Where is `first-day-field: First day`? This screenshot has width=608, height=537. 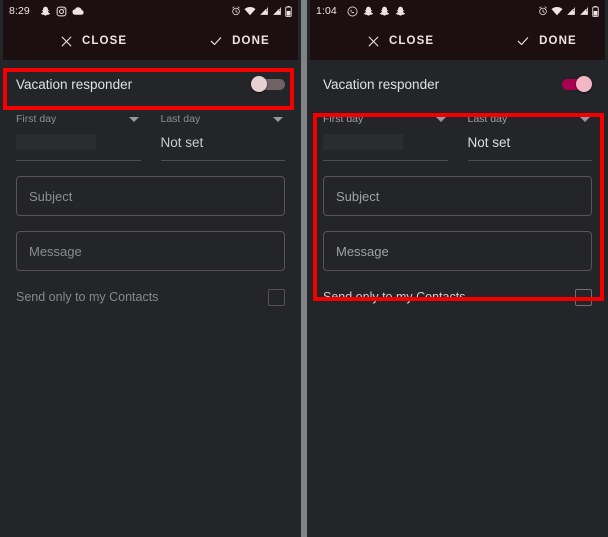 first-day-field: First day is located at coordinates (78, 137).